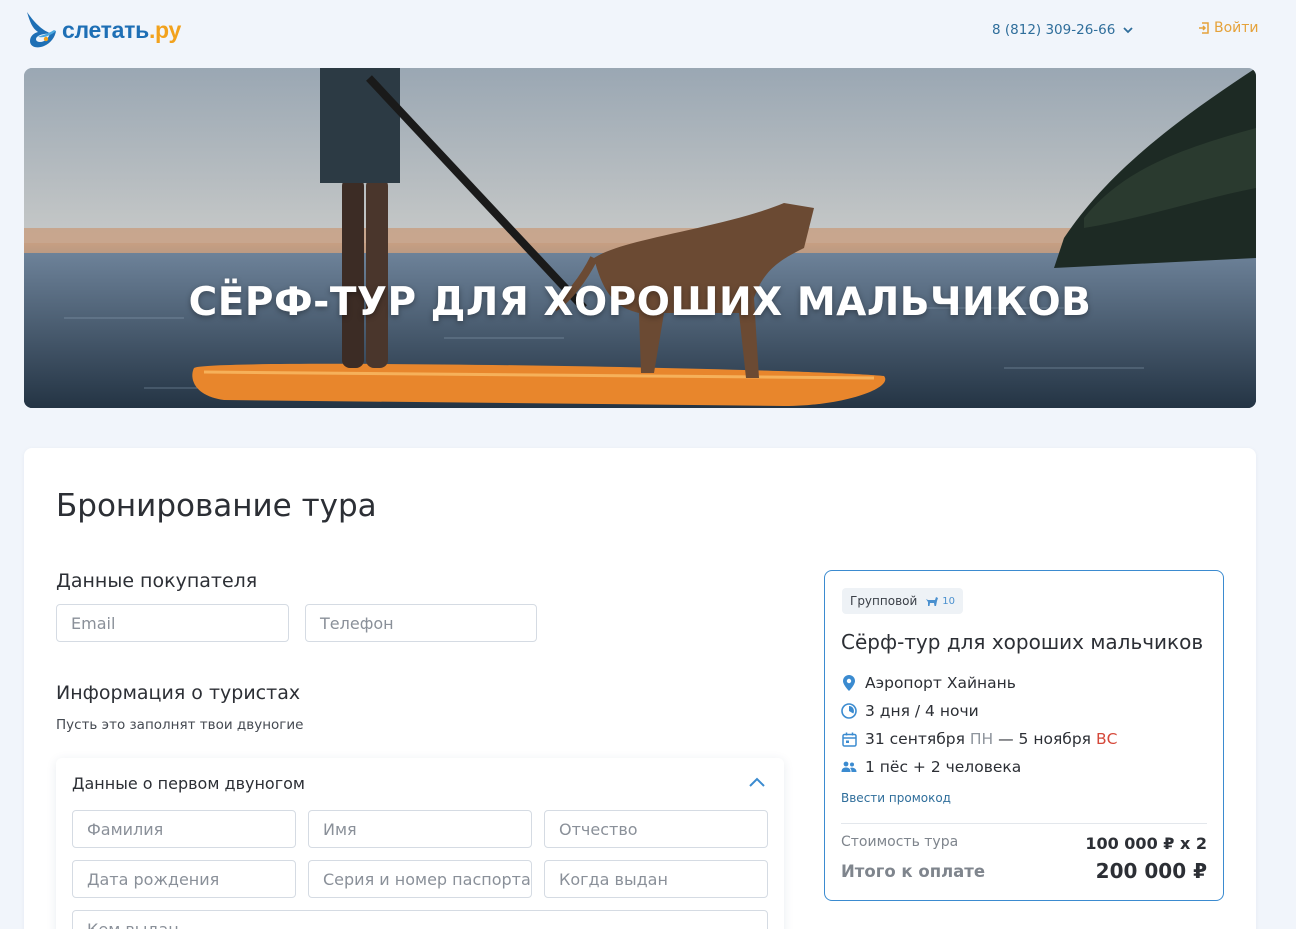 The height and width of the screenshot is (929, 1296). What do you see at coordinates (849, 739) in the screenshot?
I see `calendar-icon` at bounding box center [849, 739].